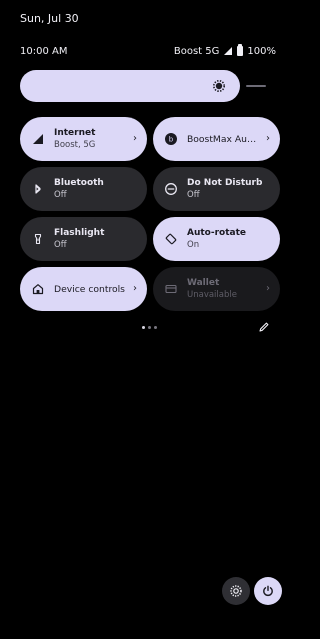  I want to click on boost-icon: b, so click(171, 139).